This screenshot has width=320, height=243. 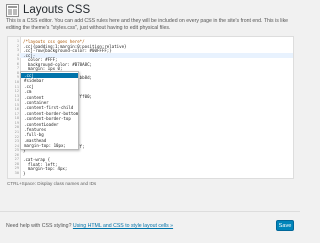 What do you see at coordinates (17, 50) in the screenshot?
I see `line-number: 3` at bounding box center [17, 50].